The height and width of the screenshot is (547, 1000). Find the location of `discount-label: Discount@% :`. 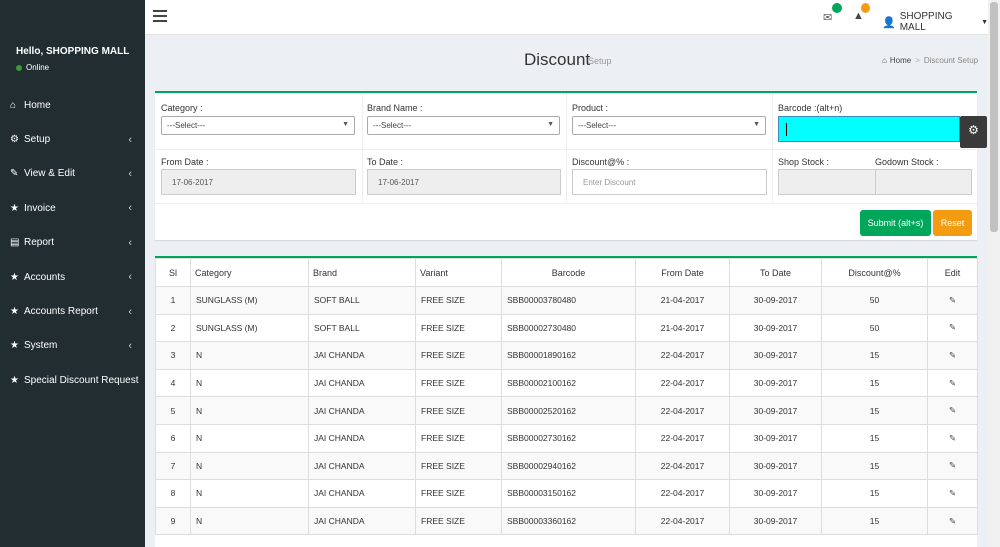

discount-label: Discount@% : is located at coordinates (601, 162).